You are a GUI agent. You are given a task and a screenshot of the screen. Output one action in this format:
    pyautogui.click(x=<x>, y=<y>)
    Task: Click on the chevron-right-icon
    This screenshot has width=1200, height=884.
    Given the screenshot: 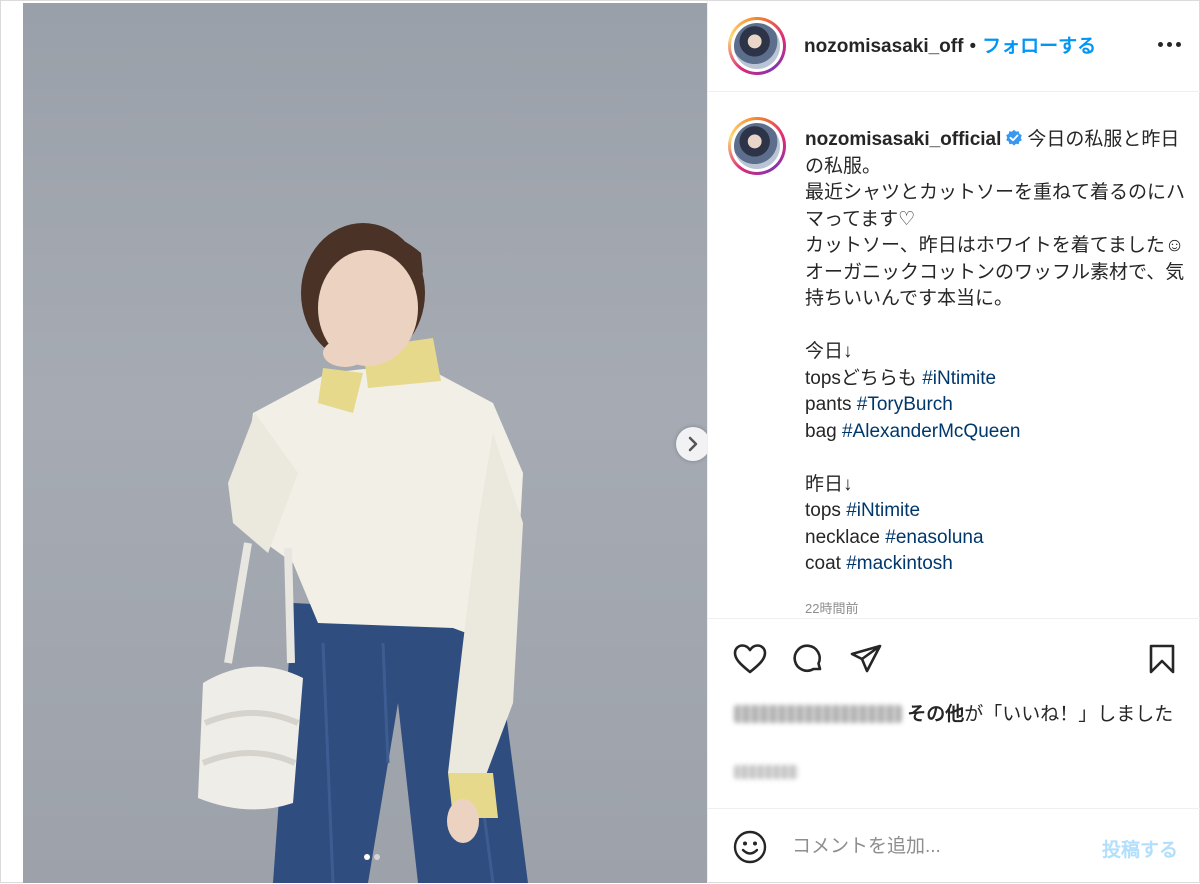 What is the action you would take?
    pyautogui.click(x=693, y=444)
    